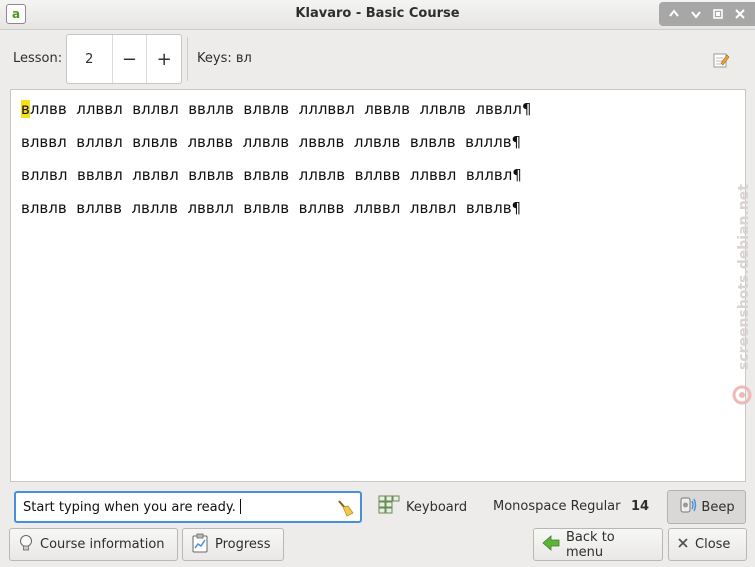  What do you see at coordinates (688, 507) in the screenshot?
I see `speaker-icon` at bounding box center [688, 507].